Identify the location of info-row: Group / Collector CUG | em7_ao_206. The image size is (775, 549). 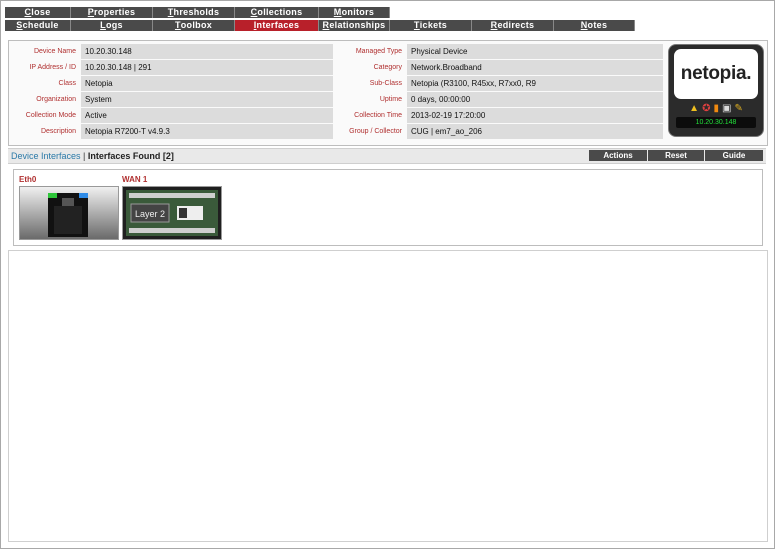
(499, 131).